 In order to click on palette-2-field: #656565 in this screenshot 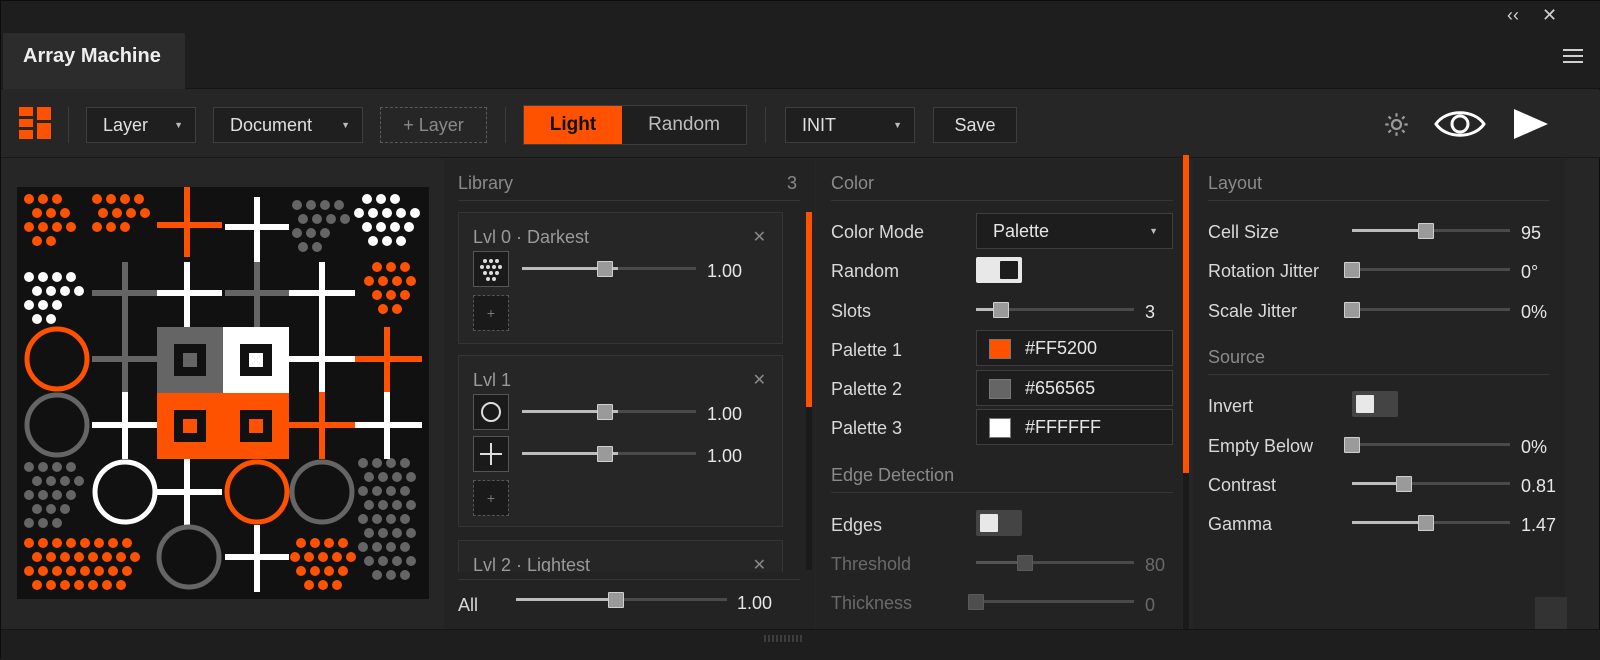, I will do `click(1074, 388)`.